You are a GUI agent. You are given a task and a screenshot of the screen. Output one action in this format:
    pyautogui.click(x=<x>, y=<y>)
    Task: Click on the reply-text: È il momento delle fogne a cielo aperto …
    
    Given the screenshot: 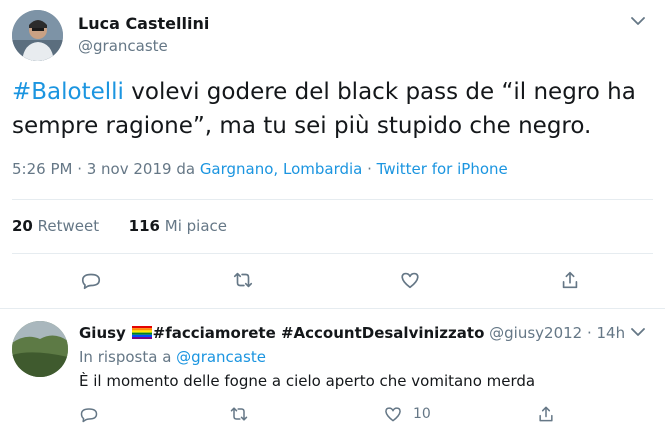 What is the action you would take?
    pyautogui.click(x=307, y=381)
    